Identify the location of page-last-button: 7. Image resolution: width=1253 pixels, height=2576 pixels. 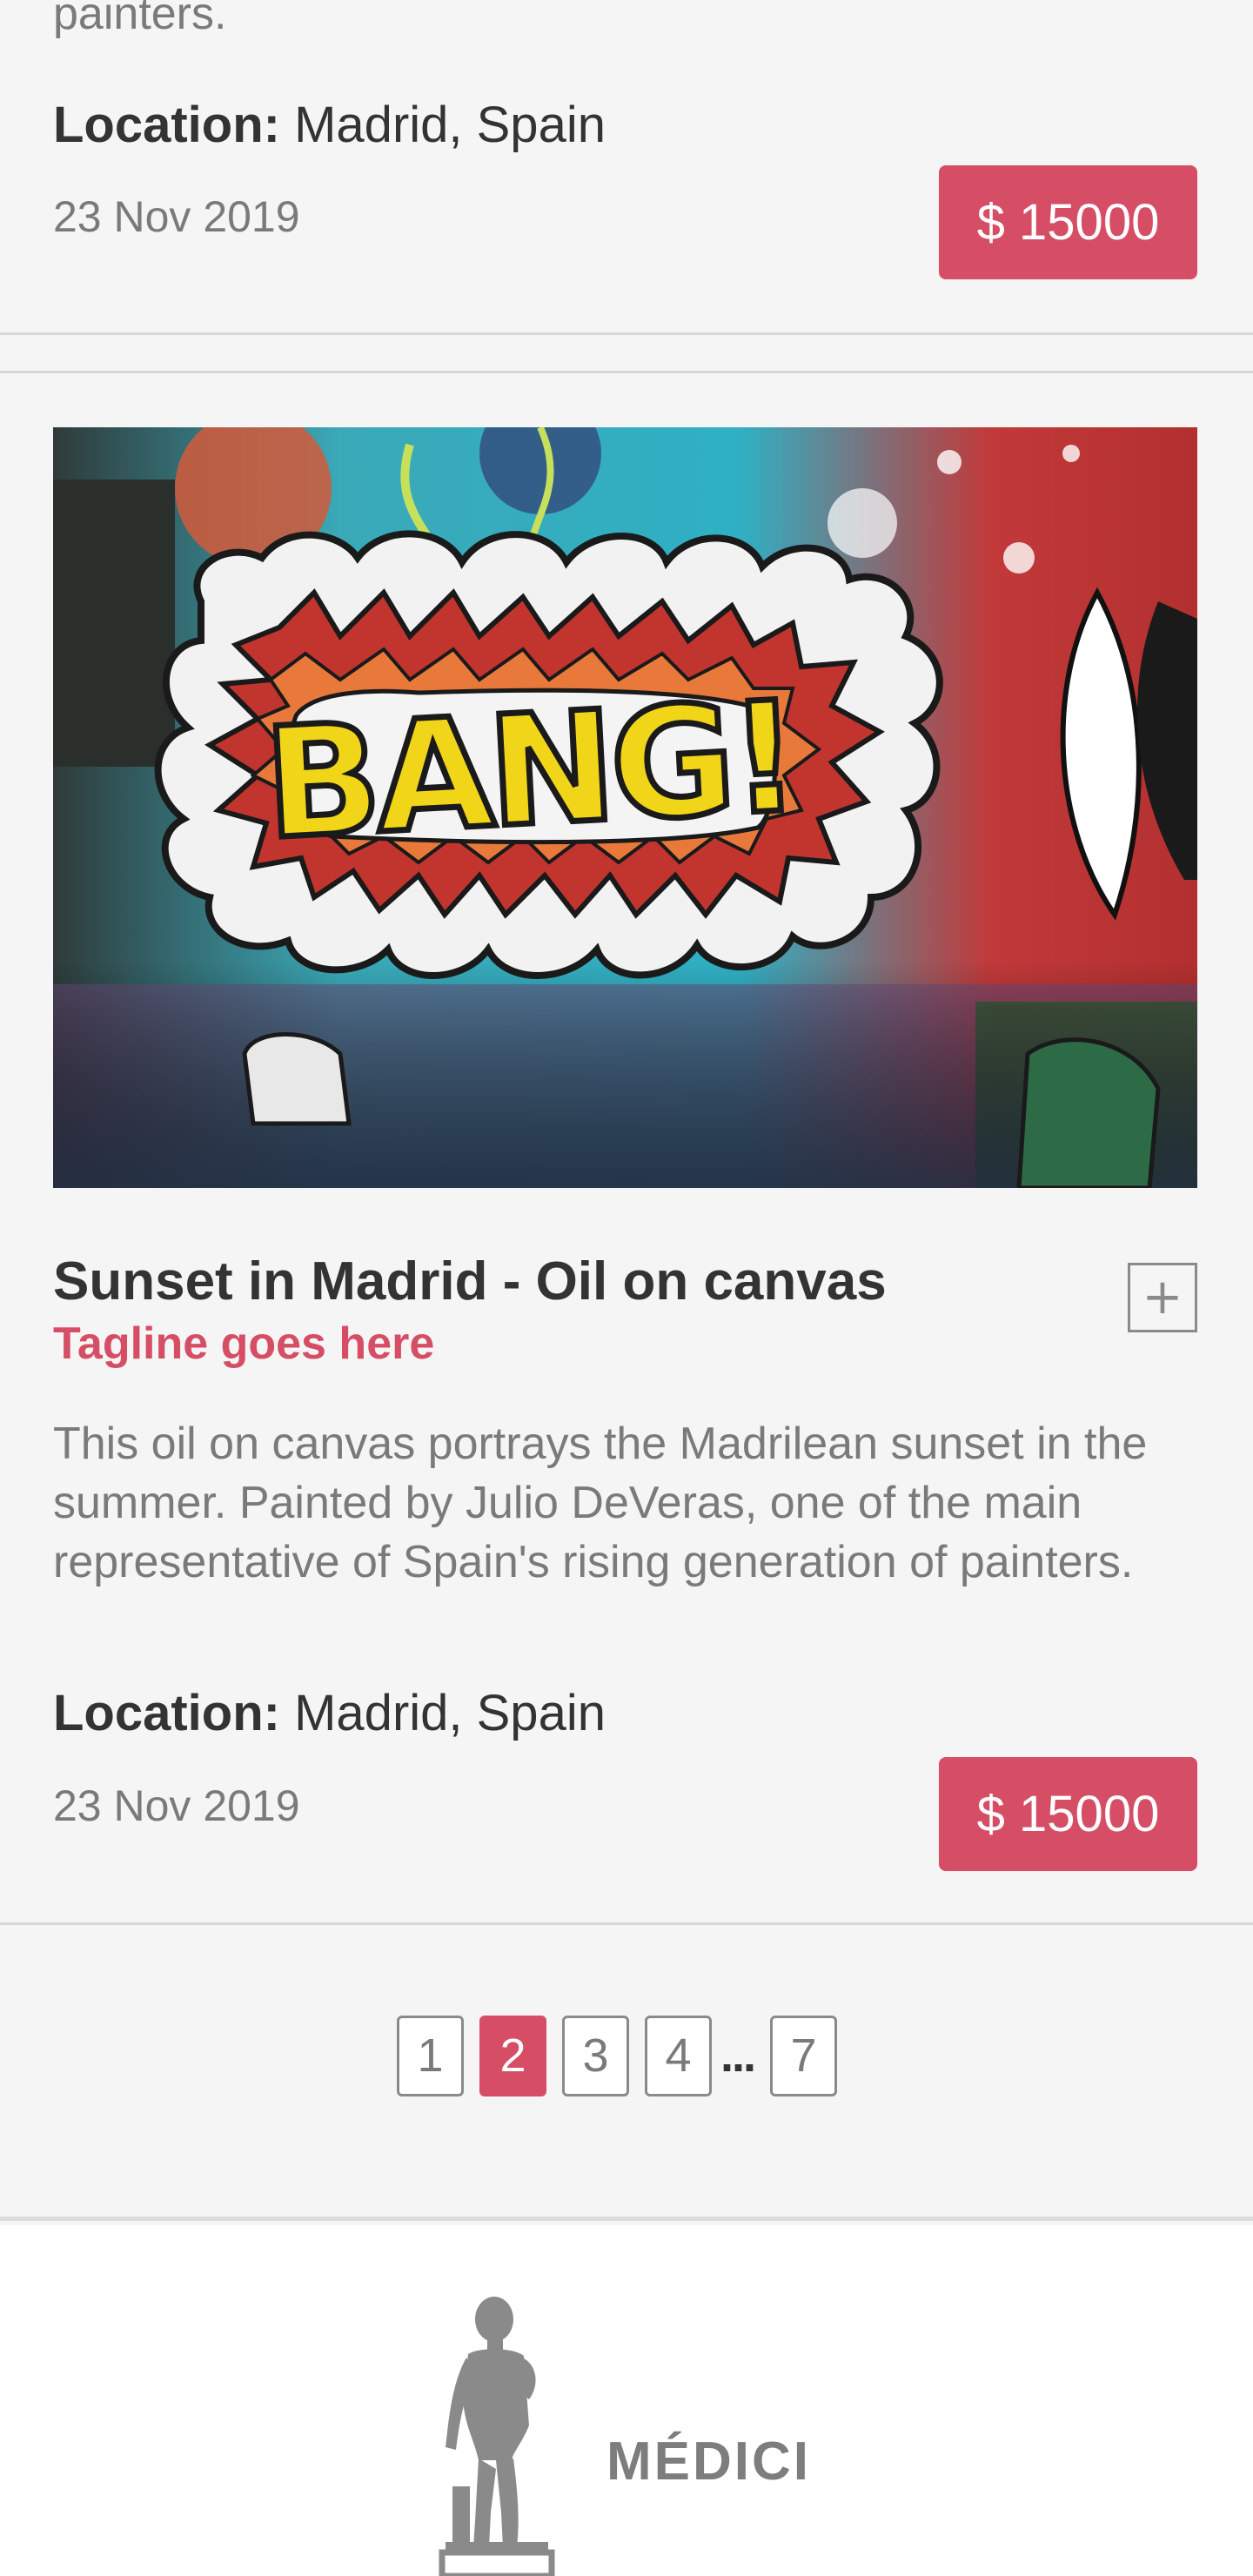
(804, 2055).